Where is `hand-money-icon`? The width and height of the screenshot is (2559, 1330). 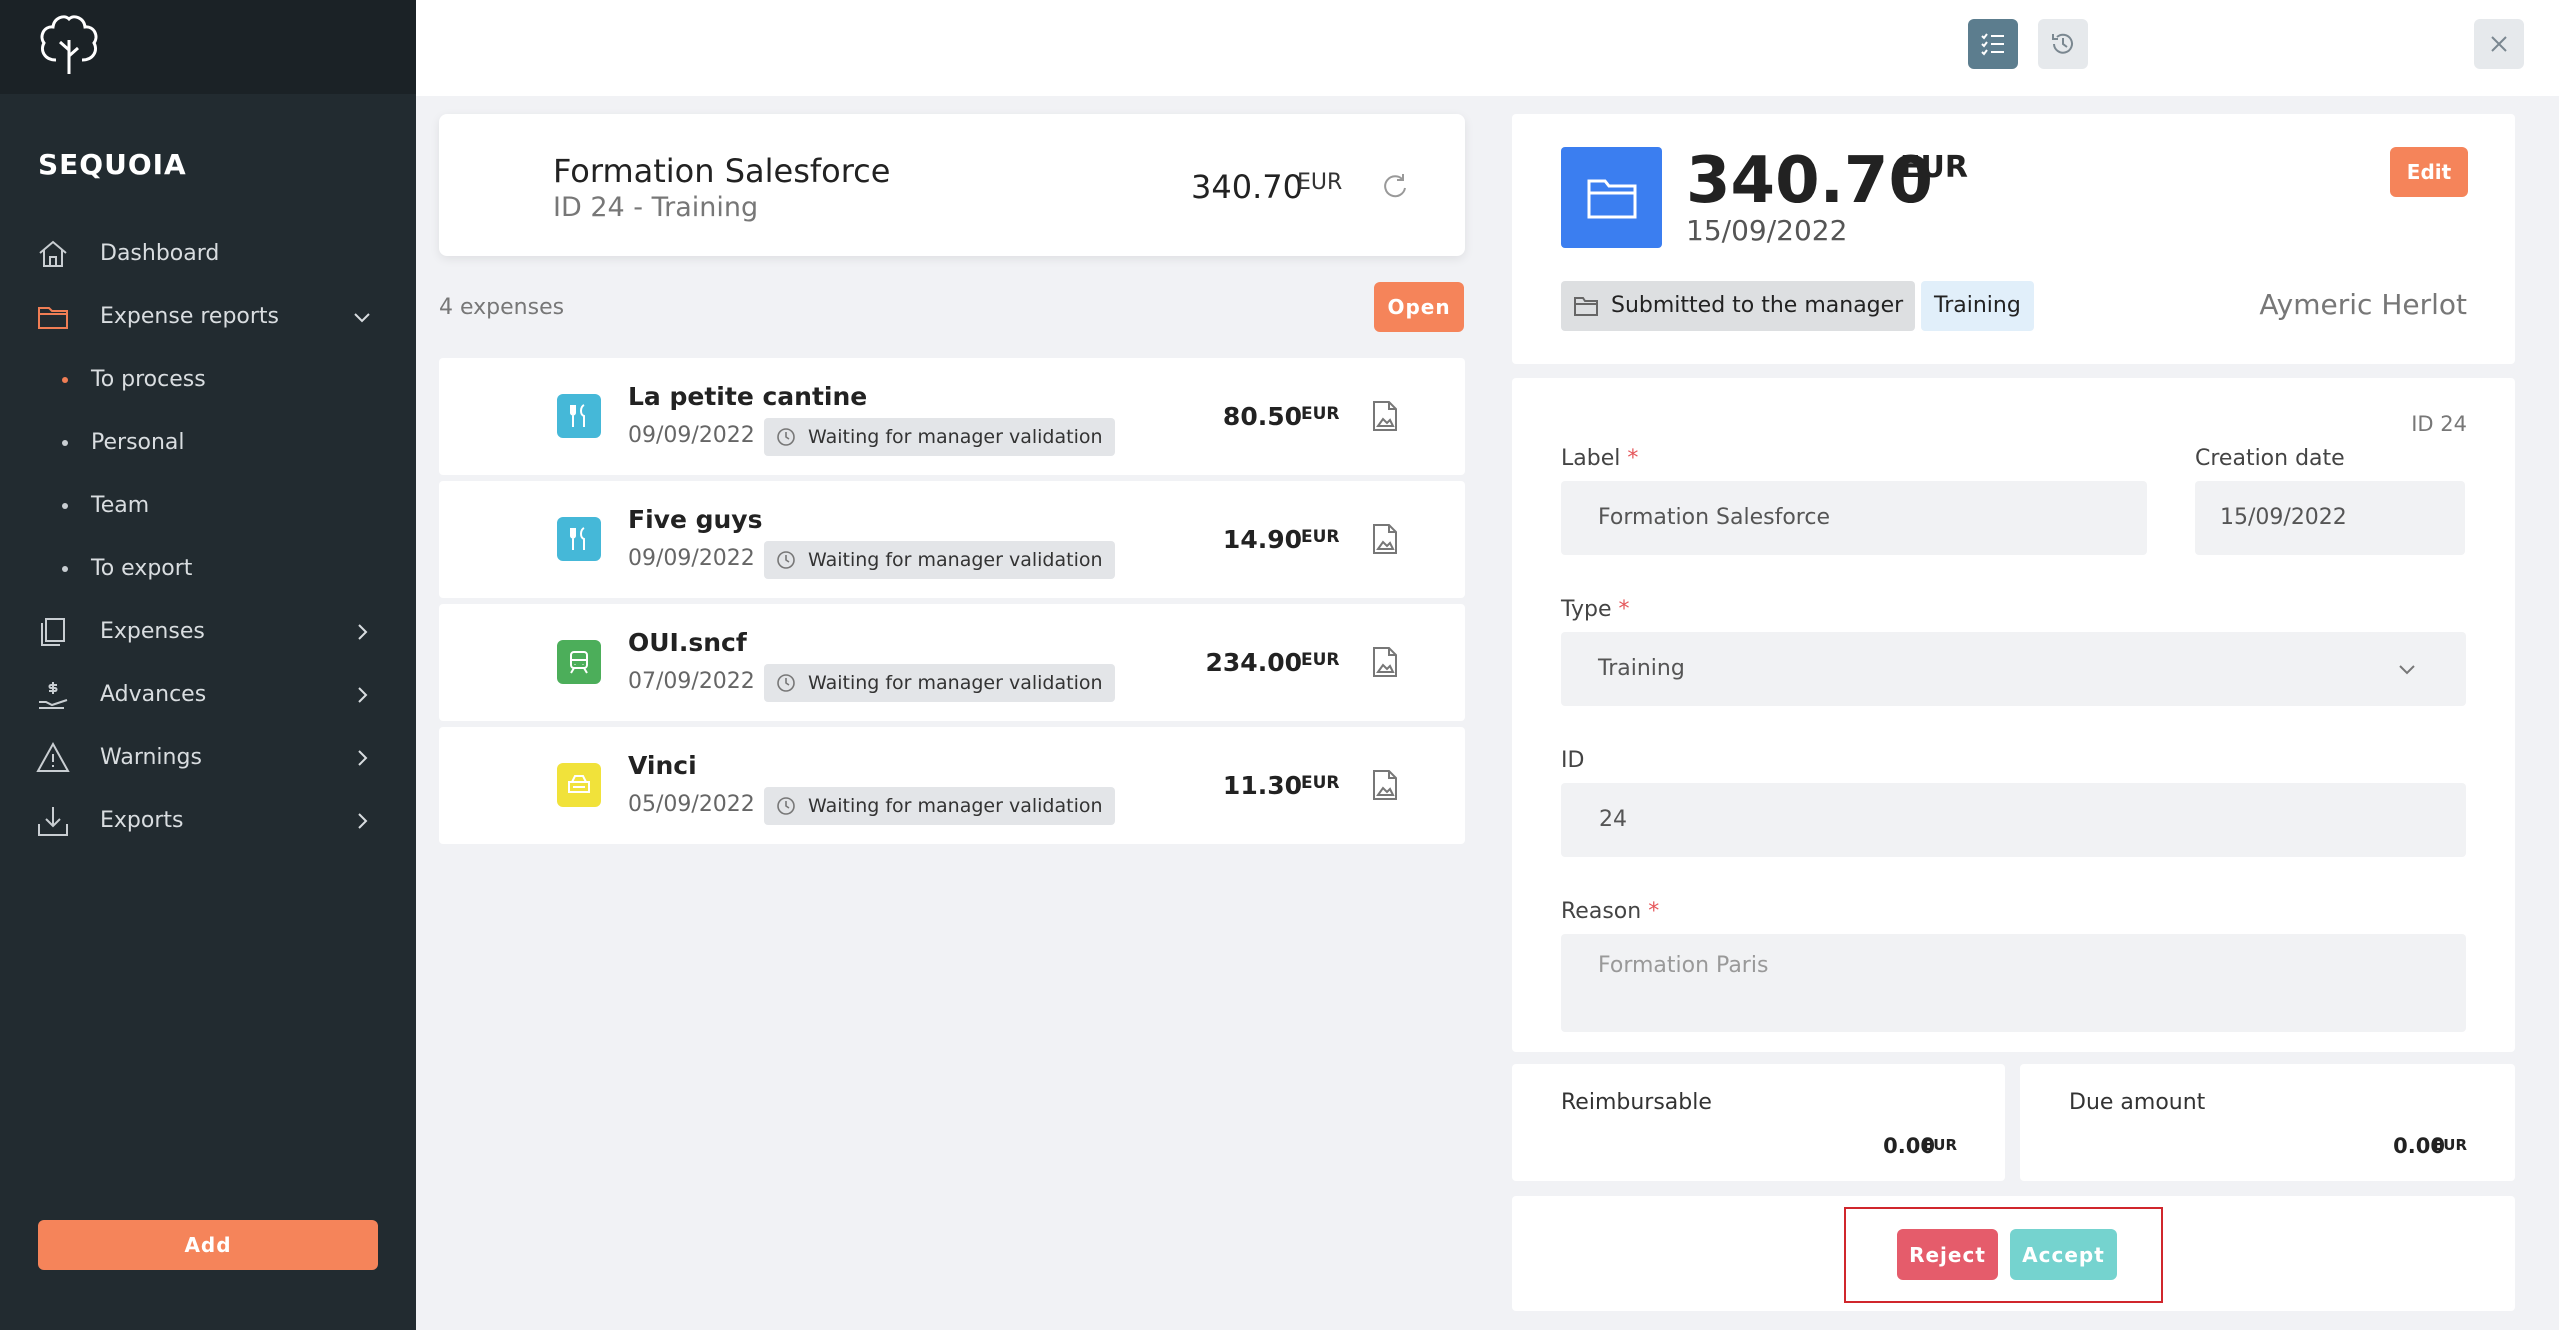 hand-money-icon is located at coordinates (53, 695).